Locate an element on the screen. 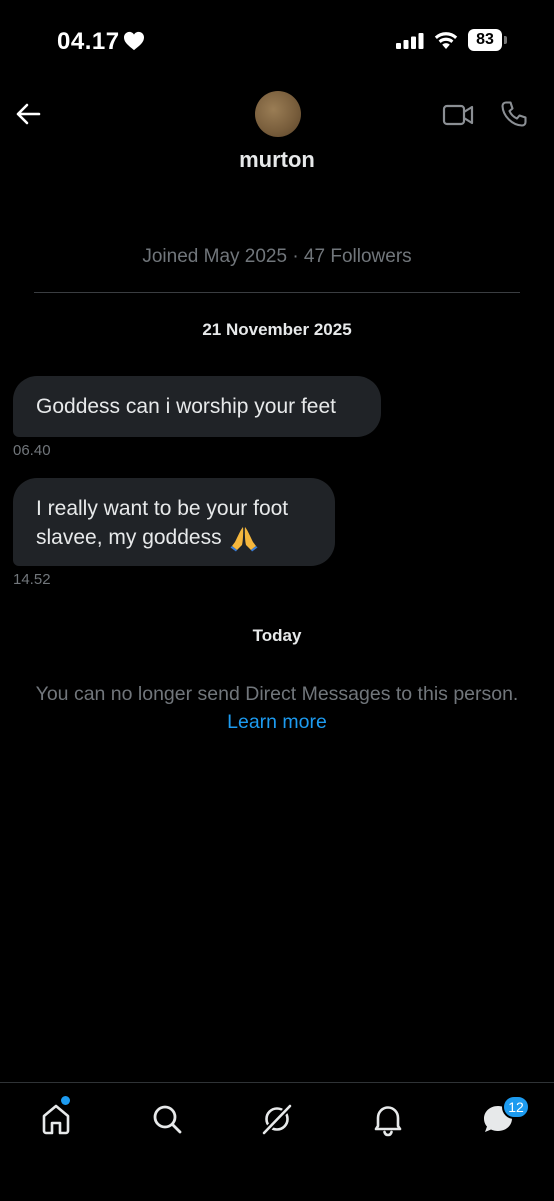 Image resolution: width=554 pixels, height=1201 pixels. today-label: Today is located at coordinates (277, 635).